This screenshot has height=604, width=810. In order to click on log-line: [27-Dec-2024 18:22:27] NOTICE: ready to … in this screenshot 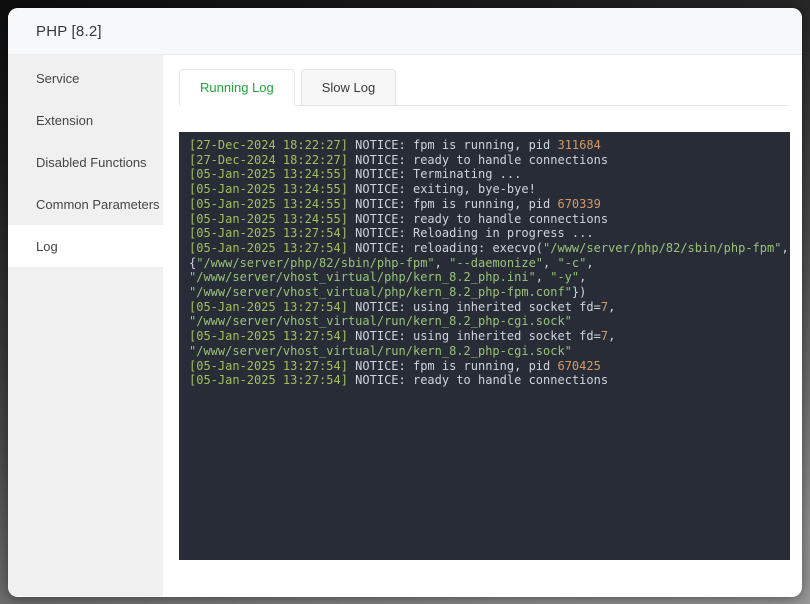, I will do `click(484, 160)`.